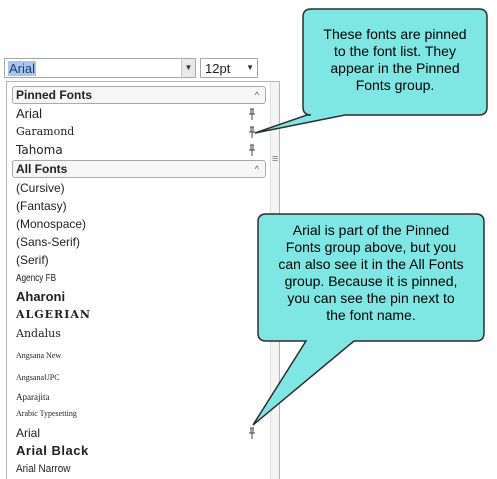 Image resolution: width=497 pixels, height=479 pixels. I want to click on all-fonts-group-label: All Fonts, so click(42, 169).